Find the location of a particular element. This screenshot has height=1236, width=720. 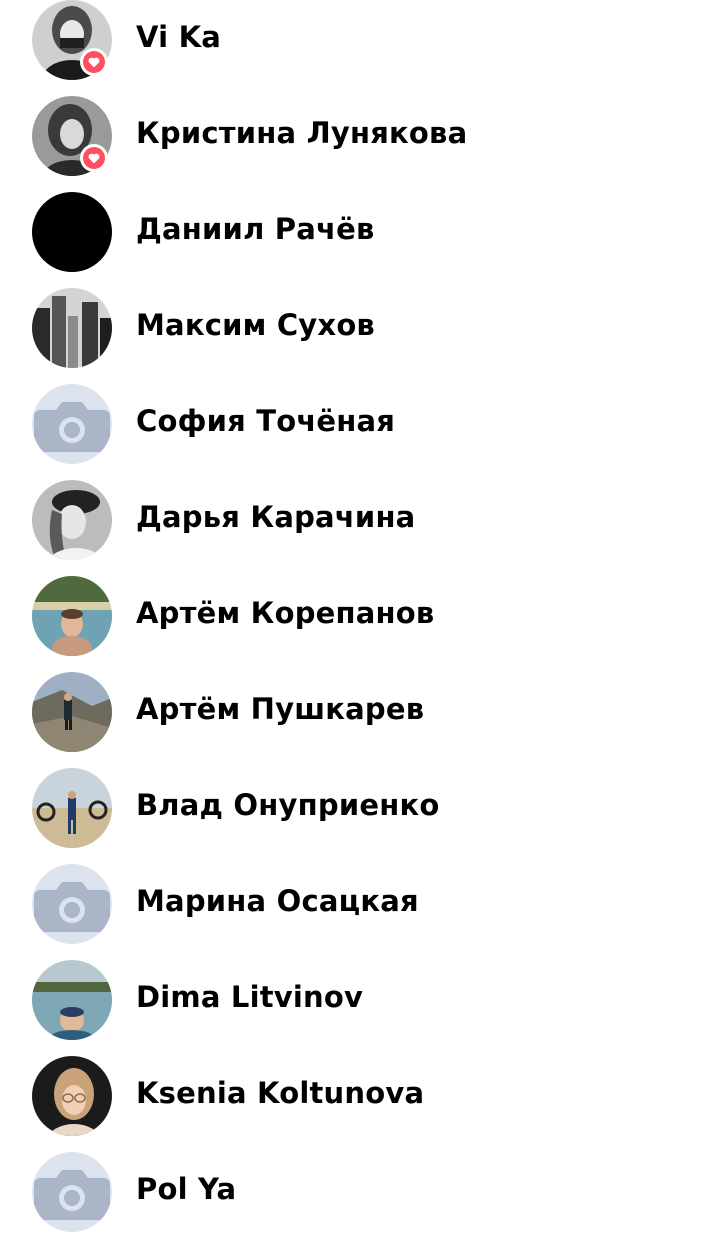

contact-name: Влад Онуприенко is located at coordinates (288, 805).